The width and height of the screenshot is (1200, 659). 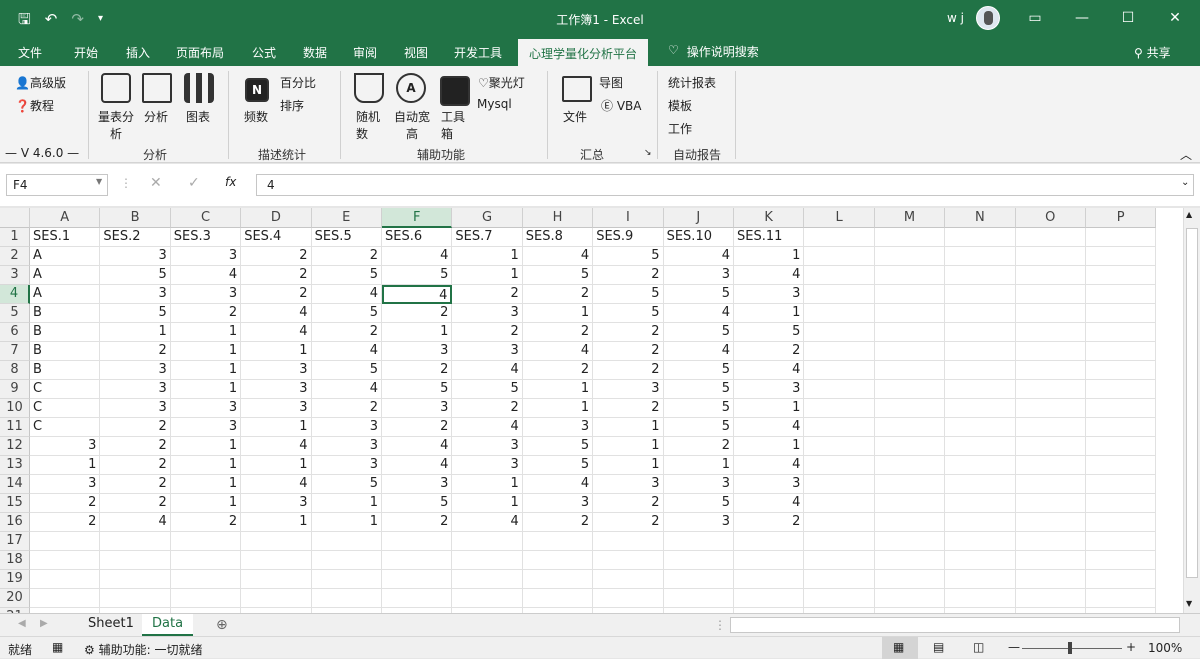 I want to click on column-header: G, so click(x=487, y=218).